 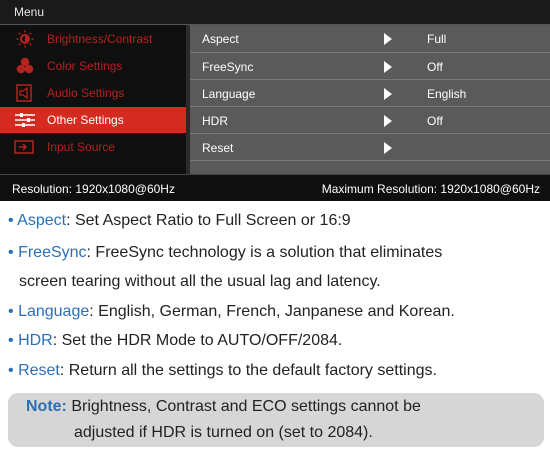 What do you see at coordinates (370, 120) in the screenshot?
I see `submenu-row-hdr: HDR Off` at bounding box center [370, 120].